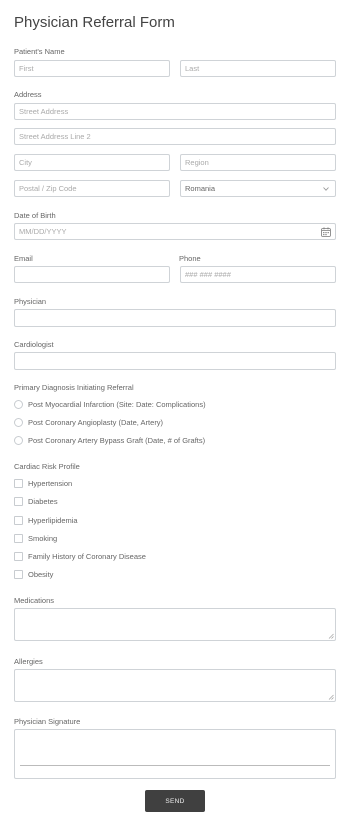 Image resolution: width=350 pixels, height=827 pixels. I want to click on diagnosis-option: Post Coronary Angioplasty (Date, Artery), so click(88, 422).